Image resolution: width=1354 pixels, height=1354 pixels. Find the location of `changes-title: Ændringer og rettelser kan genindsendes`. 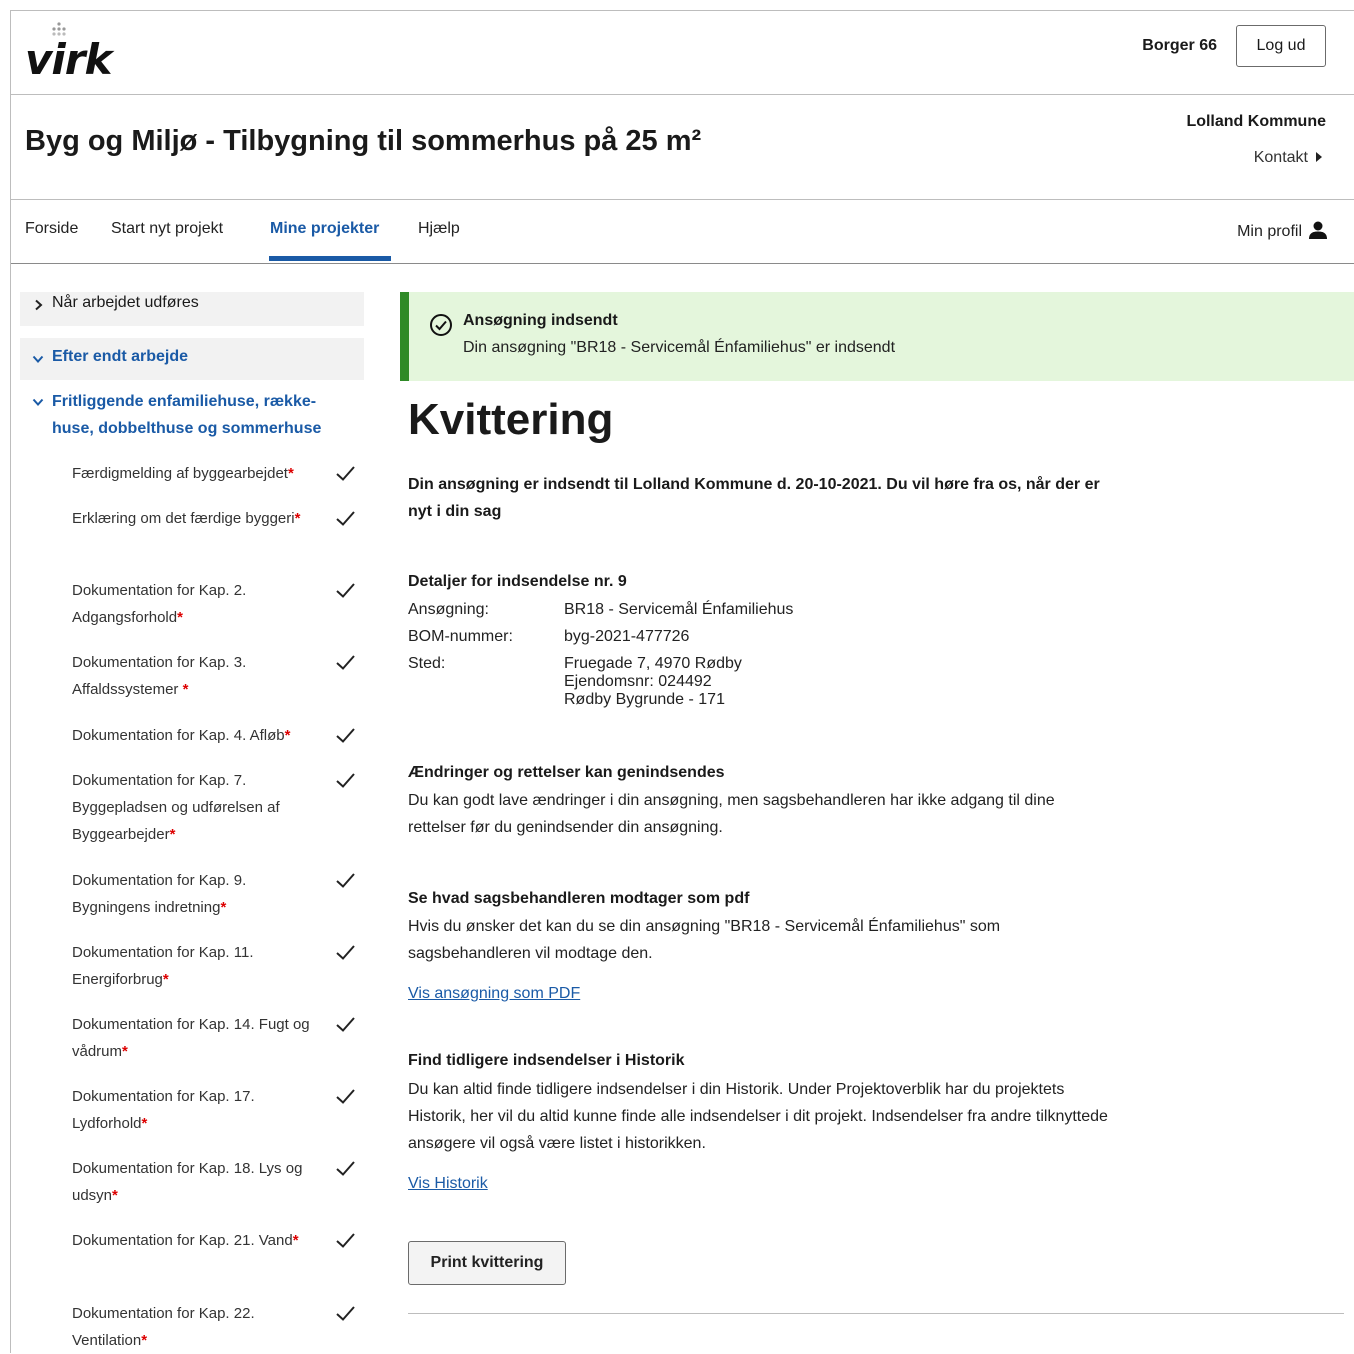

changes-title: Ændringer og rettelser kan genindsendes is located at coordinates (566, 772).